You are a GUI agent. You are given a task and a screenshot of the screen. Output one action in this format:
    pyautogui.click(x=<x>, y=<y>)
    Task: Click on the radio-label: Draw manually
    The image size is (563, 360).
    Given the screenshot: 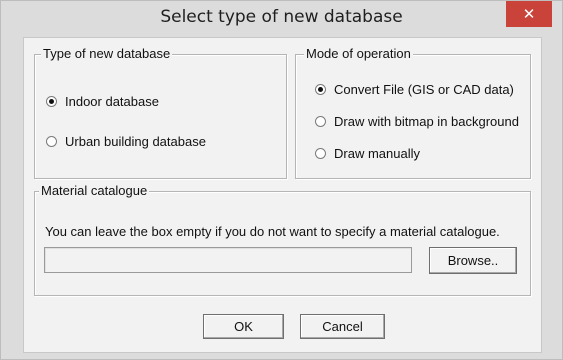 What is the action you would take?
    pyautogui.click(x=377, y=153)
    